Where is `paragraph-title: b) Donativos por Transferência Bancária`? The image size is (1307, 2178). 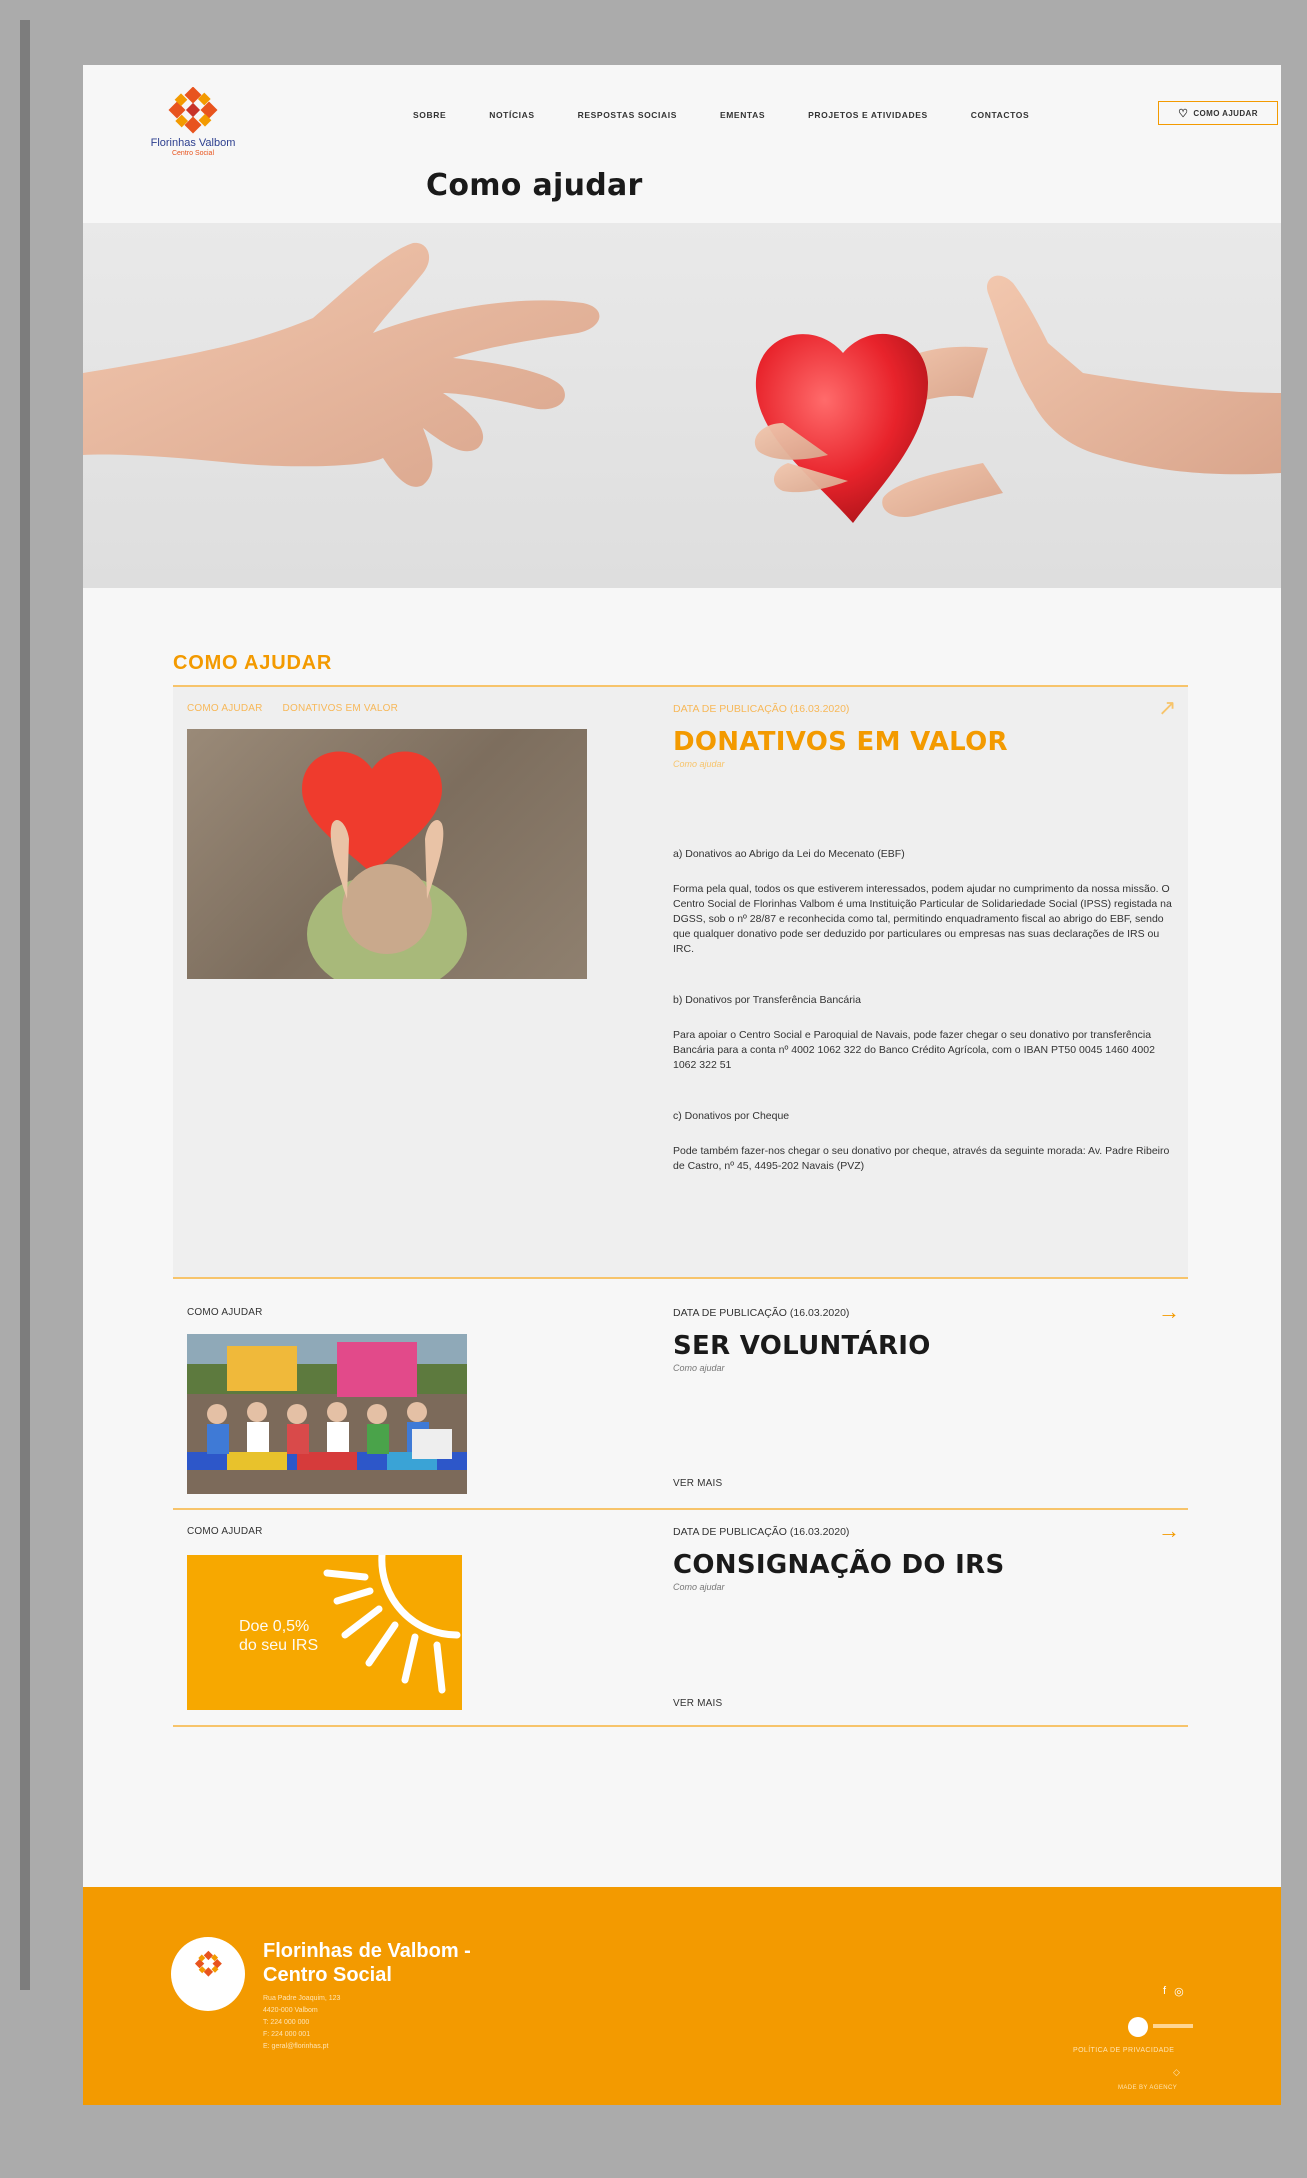 paragraph-title: b) Donativos por Transferência Bancária is located at coordinates (767, 1000).